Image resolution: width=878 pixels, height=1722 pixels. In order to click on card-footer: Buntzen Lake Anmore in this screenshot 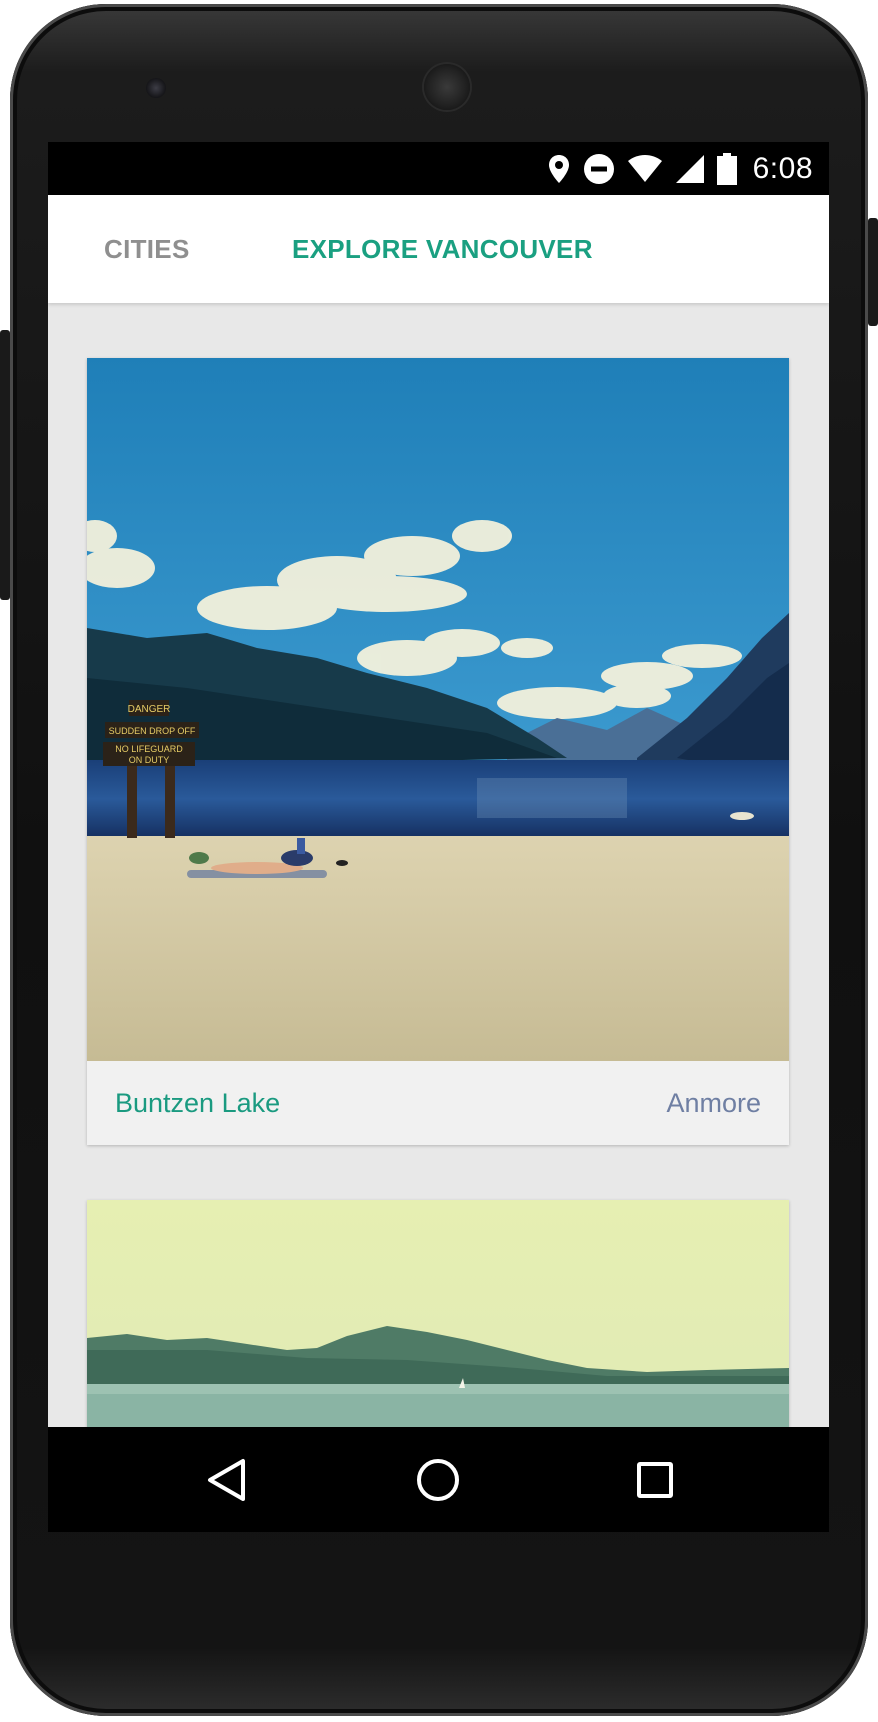, I will do `click(438, 1103)`.